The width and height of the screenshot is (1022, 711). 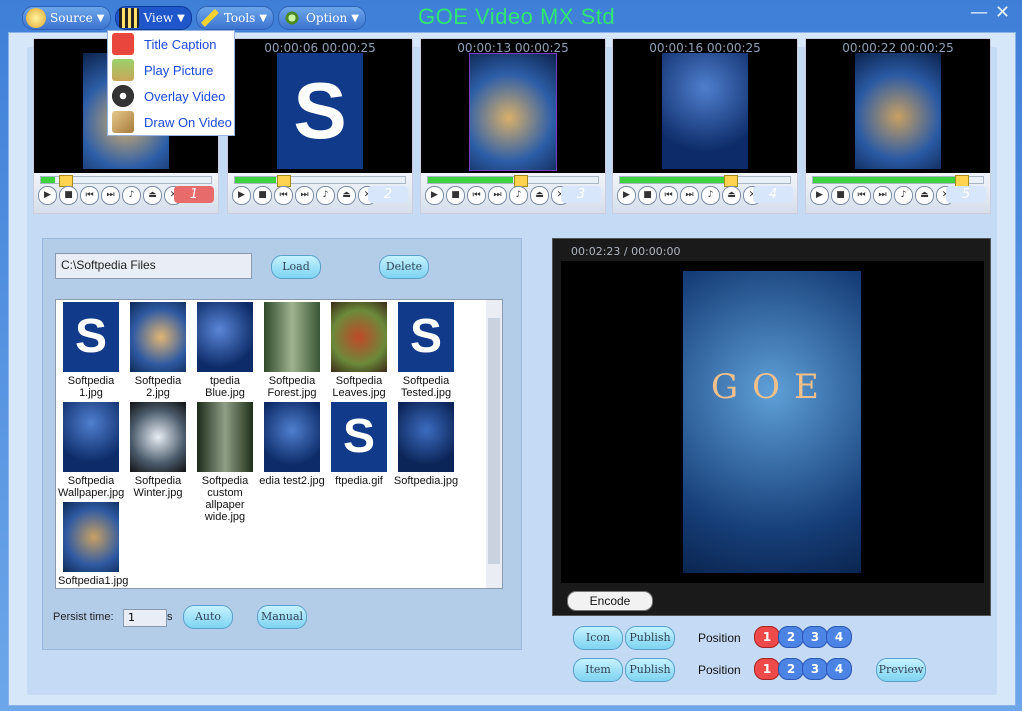 I want to click on video-controls: ▶■⏮⏭♪⏏✕ 3, so click(x=513, y=193).